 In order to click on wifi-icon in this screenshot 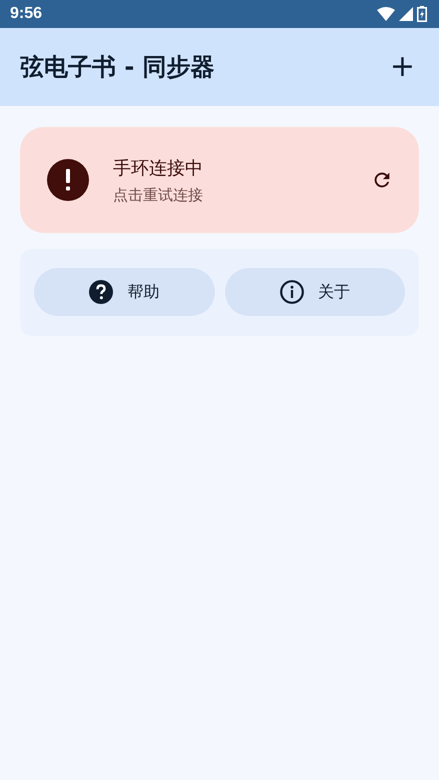, I will do `click(386, 14)`.